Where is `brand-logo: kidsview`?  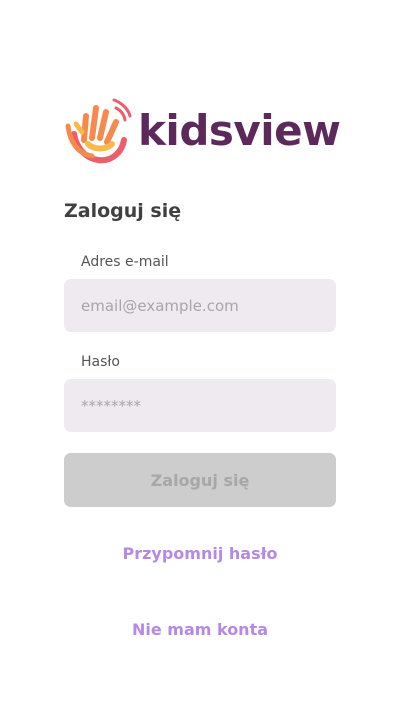
brand-logo: kidsview is located at coordinates (201, 131).